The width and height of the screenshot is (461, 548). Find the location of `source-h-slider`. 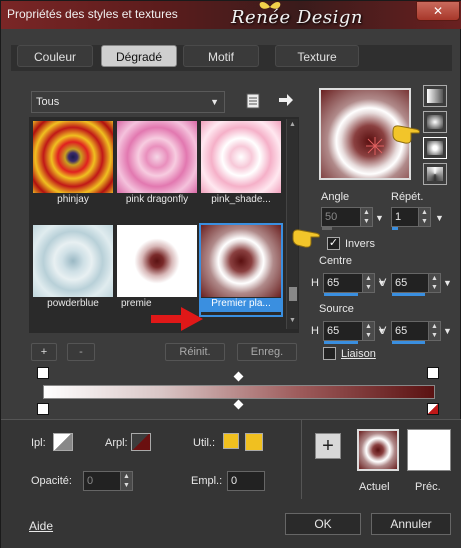

source-h-slider is located at coordinates (341, 342).